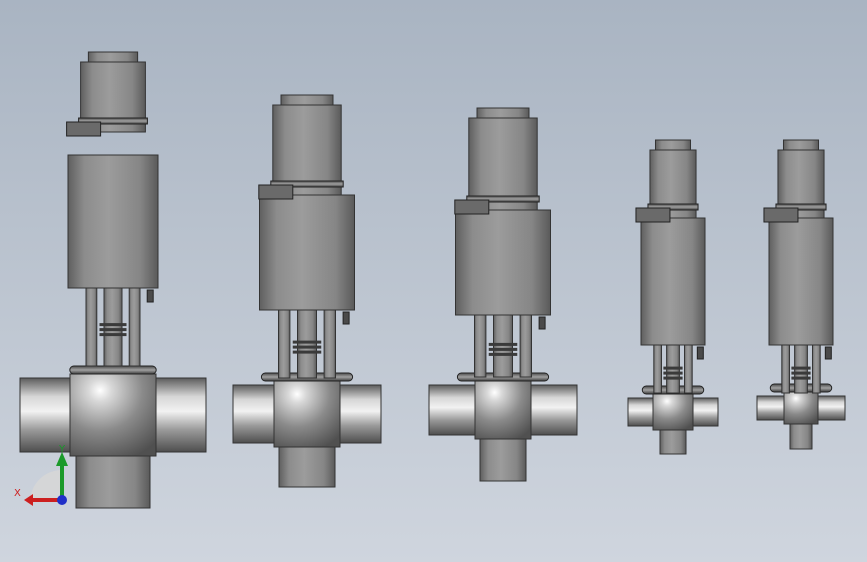 The image size is (867, 562). I want to click on x-axis-label: X, so click(17, 493).